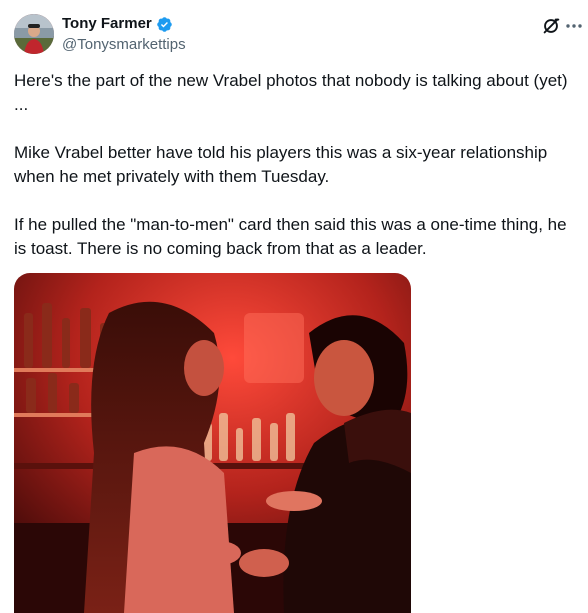 This screenshot has width=588, height=613. Describe the element at coordinates (124, 45) in the screenshot. I see `author-handle: @Tonysmarkettips` at that location.